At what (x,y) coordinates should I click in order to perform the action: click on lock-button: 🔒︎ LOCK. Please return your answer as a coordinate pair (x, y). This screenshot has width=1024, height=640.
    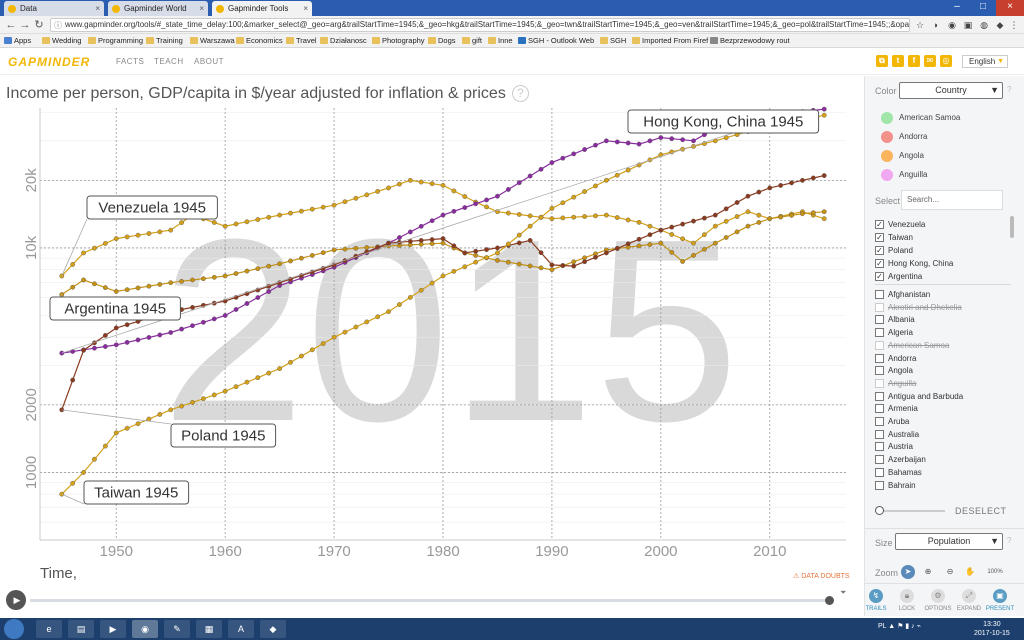
    Looking at the image, I should click on (907, 600).